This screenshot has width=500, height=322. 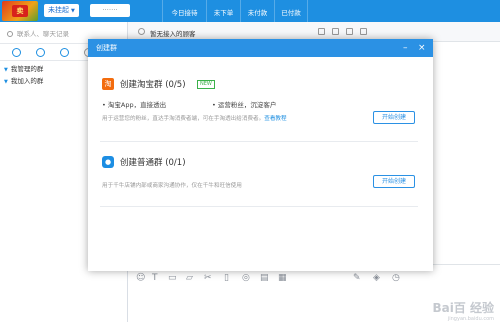 I want to click on customer-icon, so click(x=141, y=31).